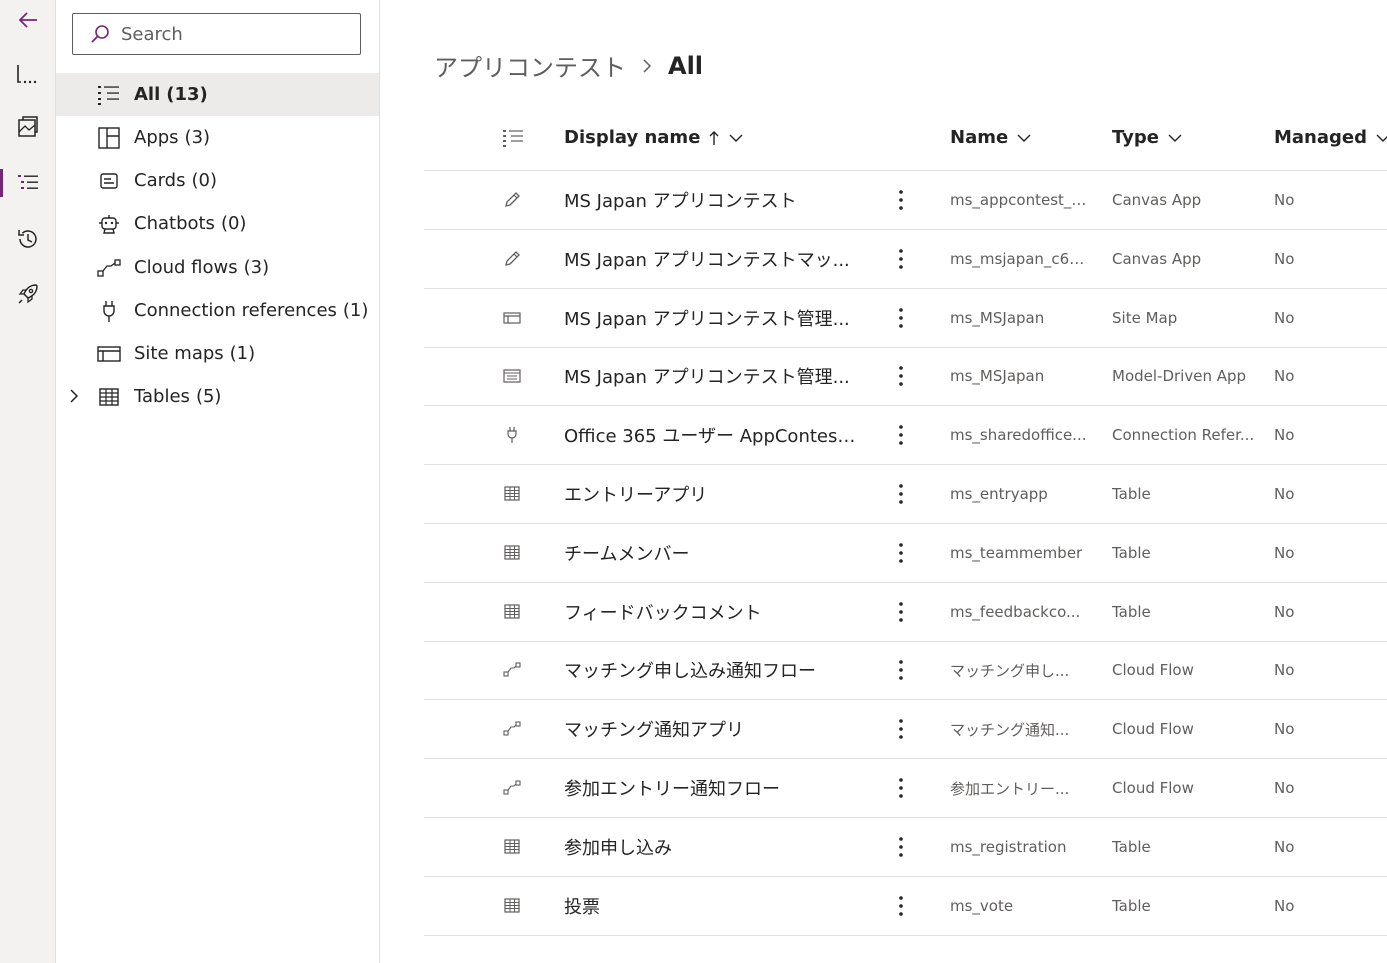 The image size is (1387, 963). I want to click on nav-item-label: Chatbots, so click(174, 223).